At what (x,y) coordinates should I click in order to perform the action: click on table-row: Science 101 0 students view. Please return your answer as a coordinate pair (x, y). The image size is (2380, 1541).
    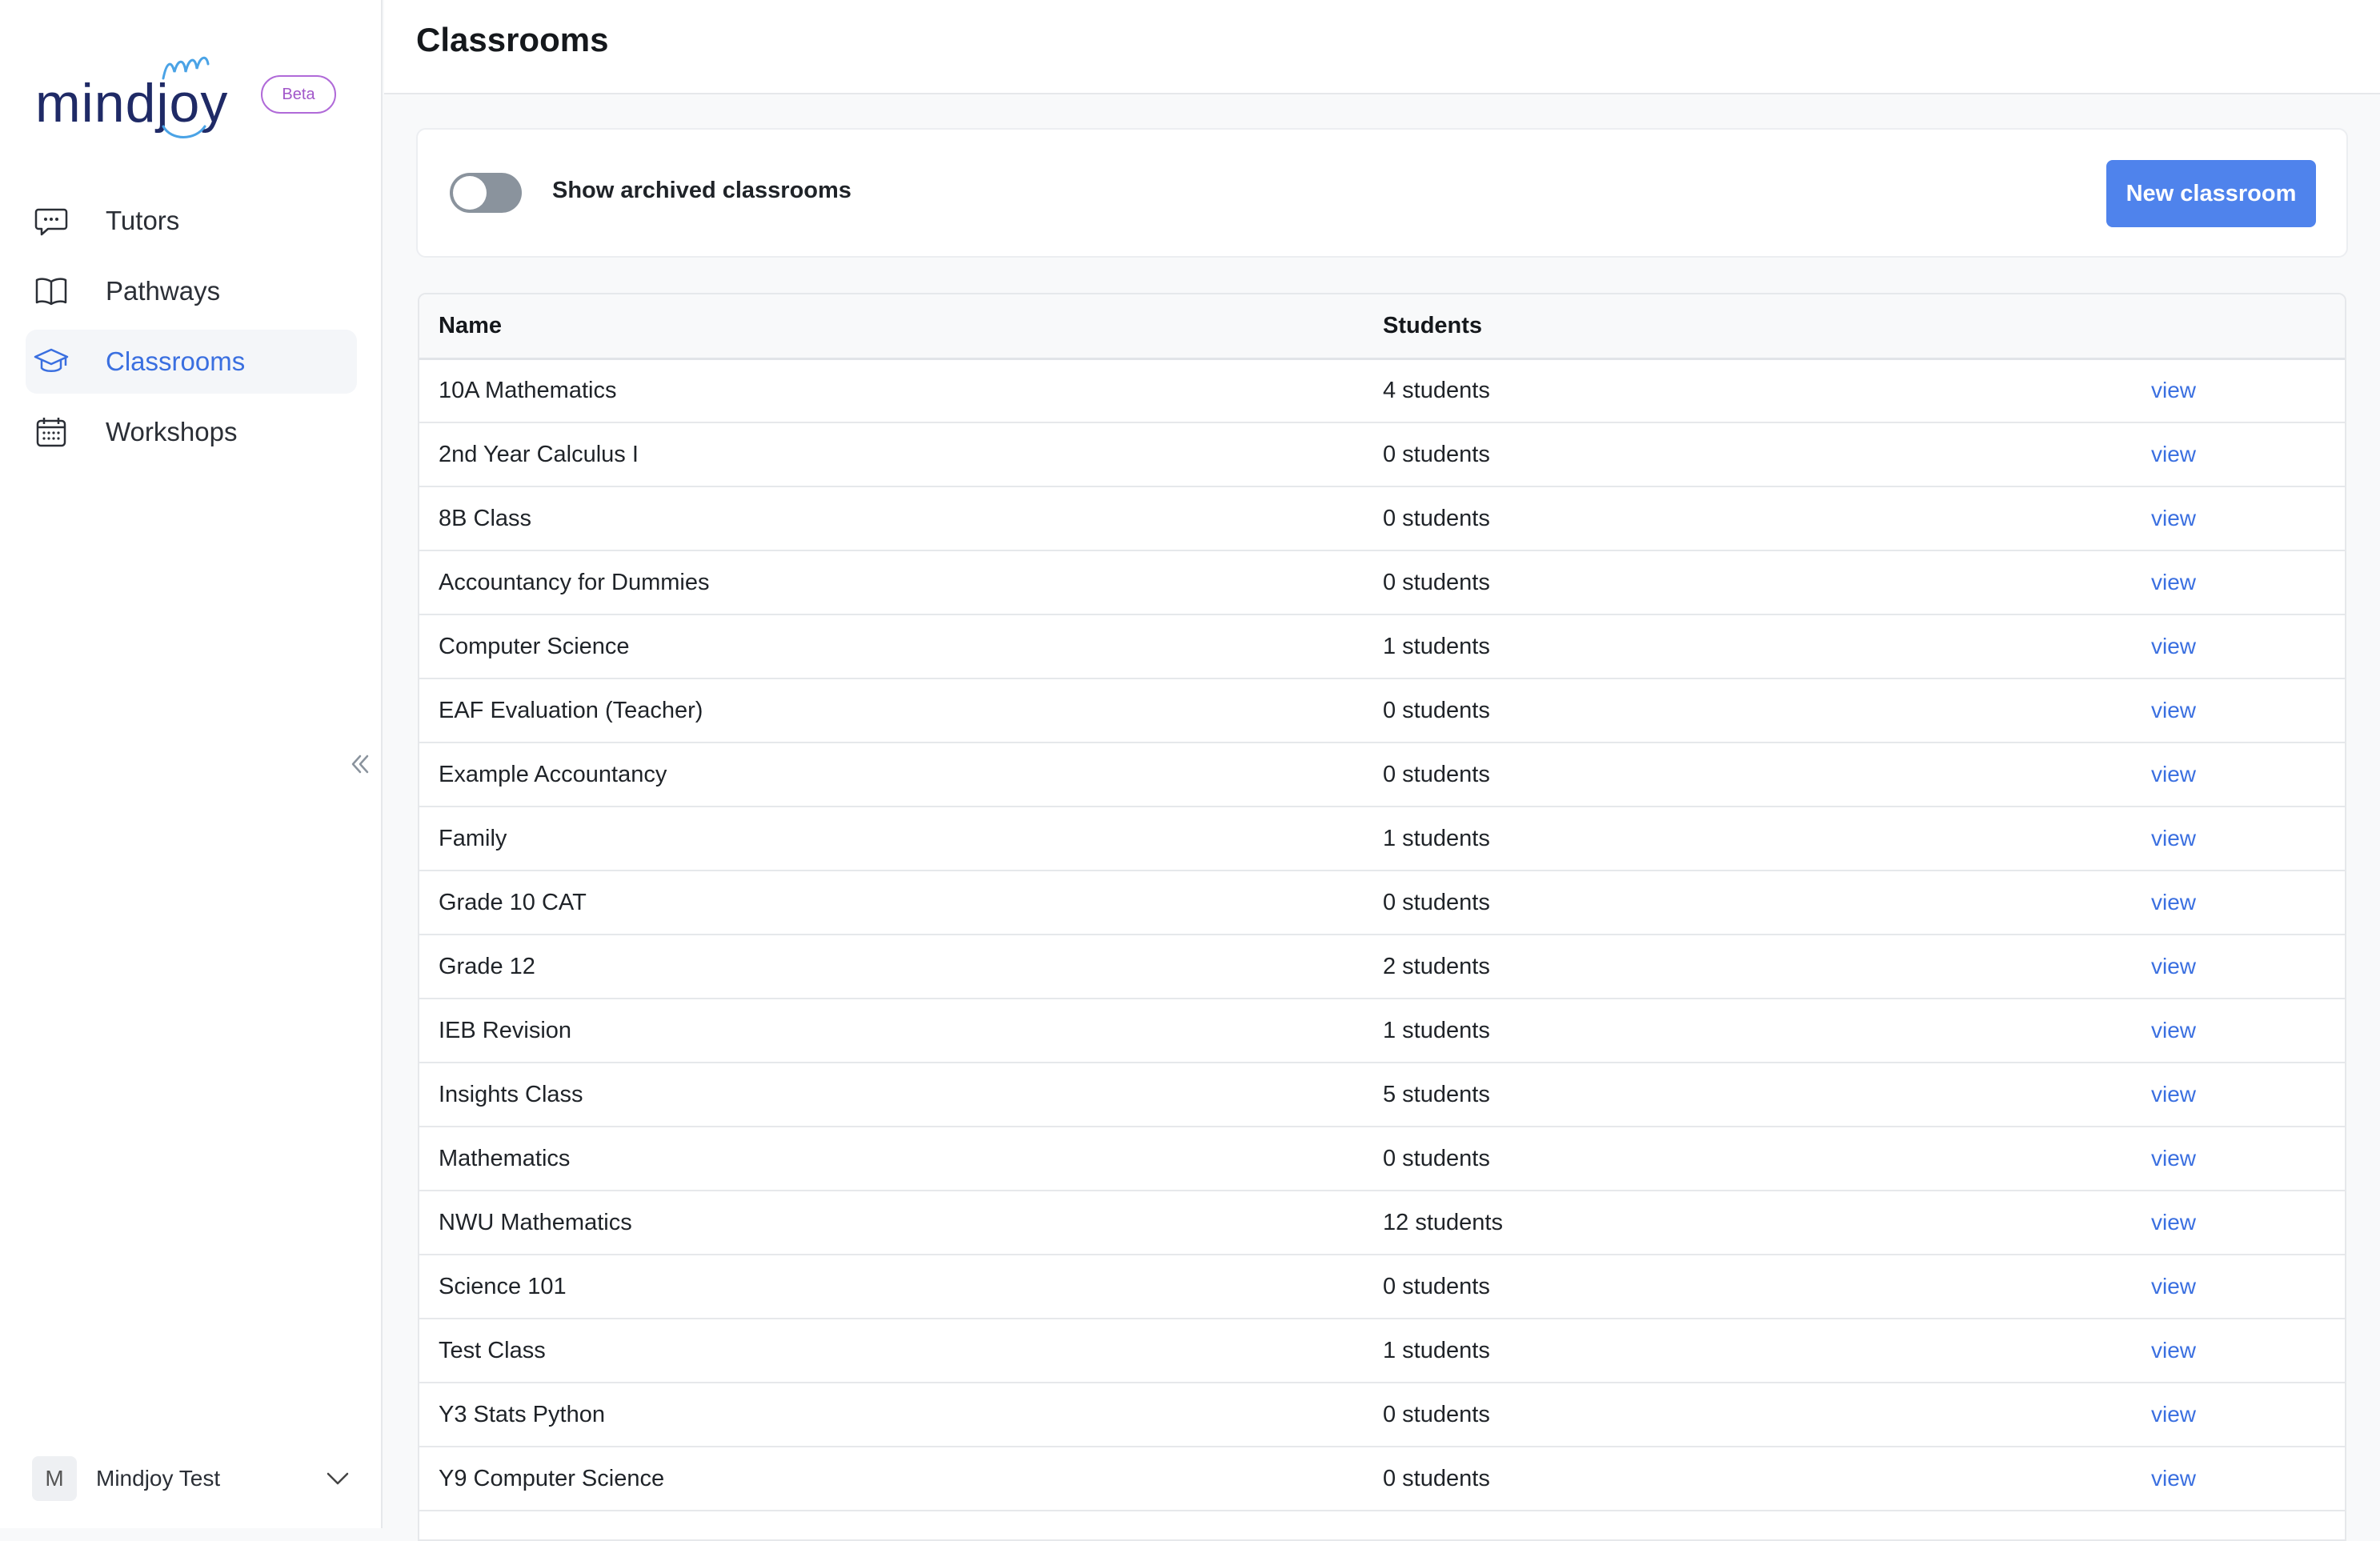
    Looking at the image, I should click on (1382, 1287).